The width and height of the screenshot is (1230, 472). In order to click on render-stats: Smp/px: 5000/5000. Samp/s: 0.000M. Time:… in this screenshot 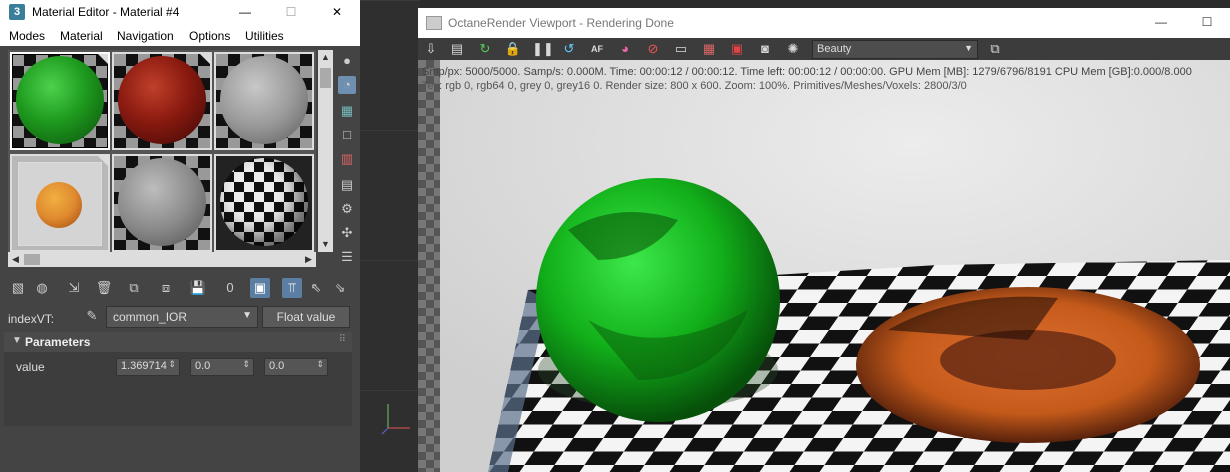, I will do `click(824, 80)`.